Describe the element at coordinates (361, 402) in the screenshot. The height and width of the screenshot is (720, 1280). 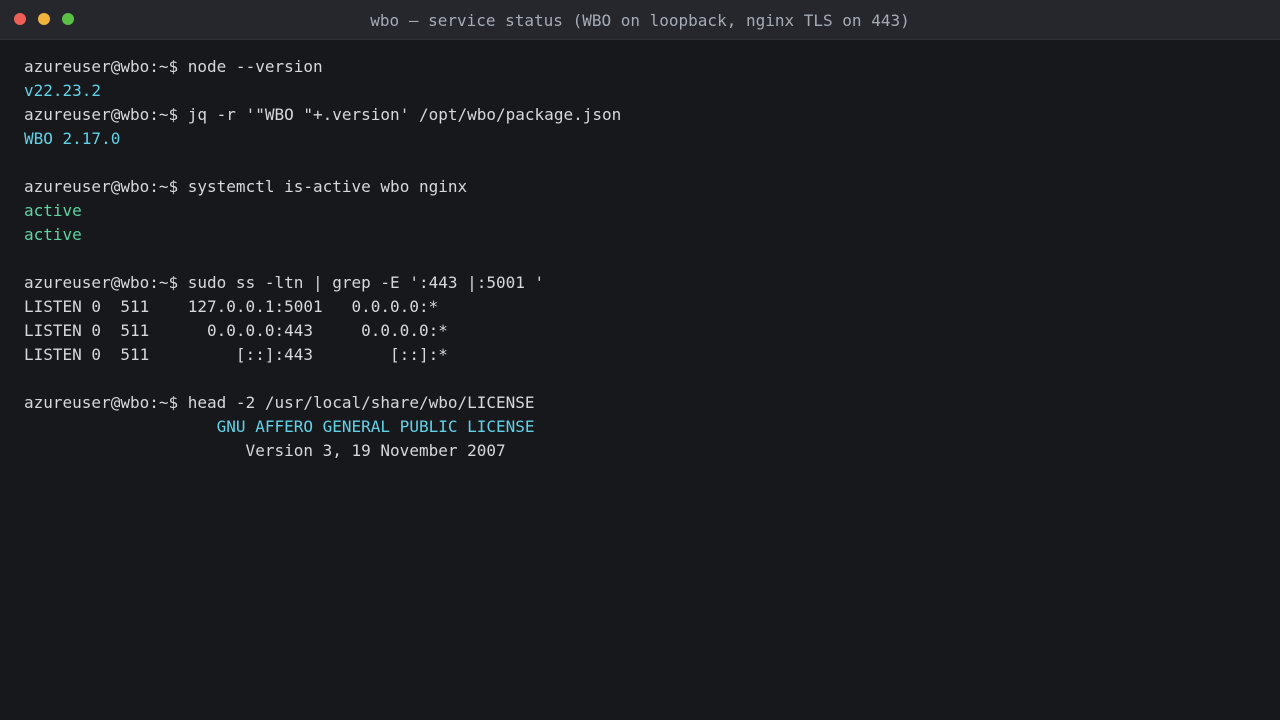
I see `command-text: head -2 /usr/local/share/wbo/LICENSE` at that location.